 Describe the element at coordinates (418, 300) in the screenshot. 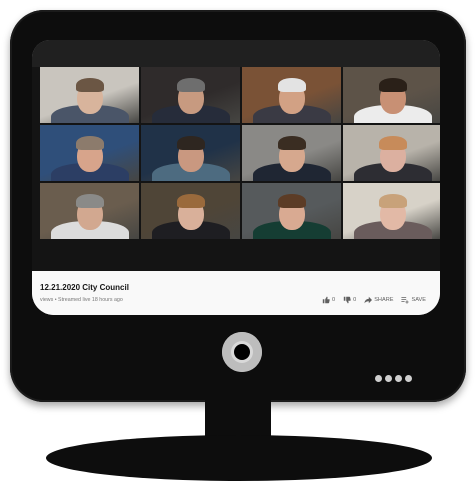

I see `save-label: SAVE` at that location.